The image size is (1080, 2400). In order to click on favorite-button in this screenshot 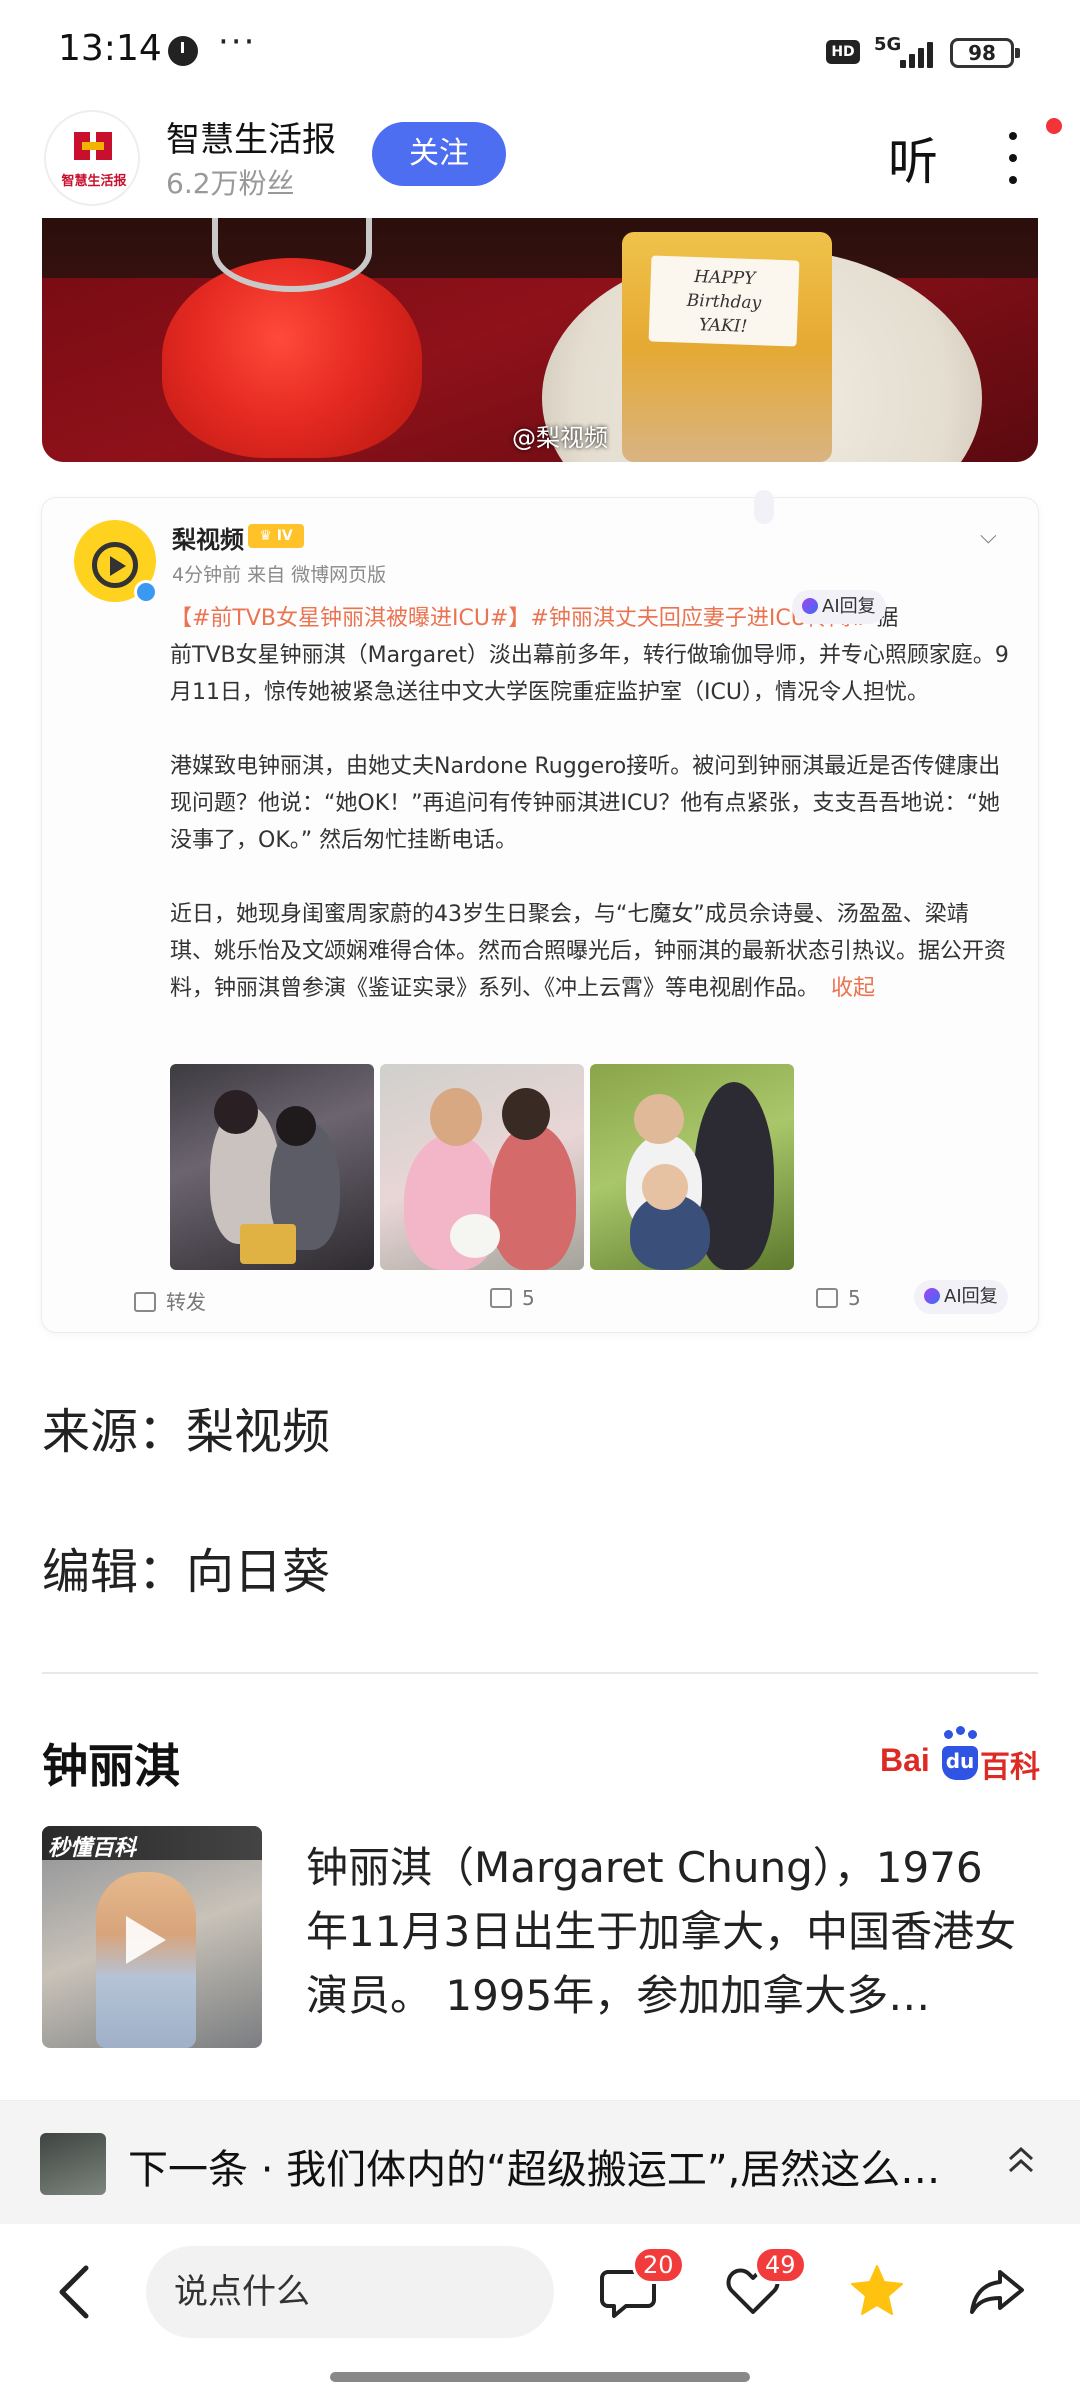, I will do `click(877, 2290)`.